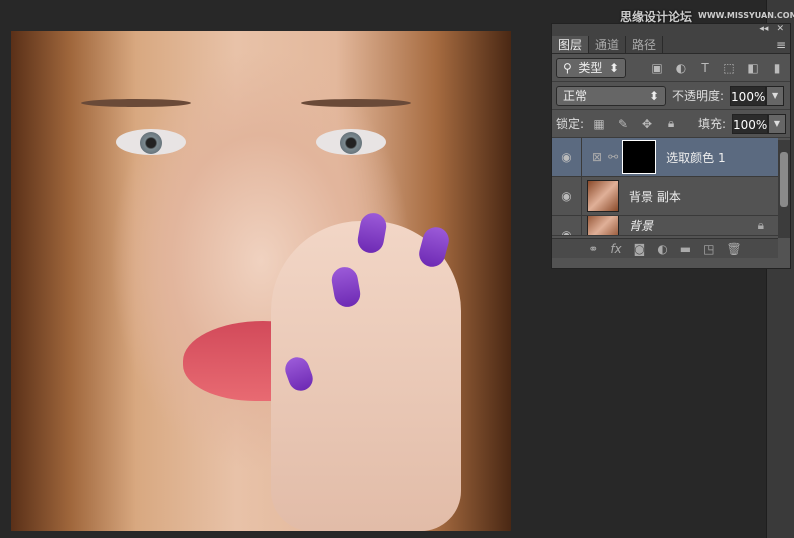 This screenshot has width=794, height=538. Describe the element at coordinates (708, 249) in the screenshot. I see `new-layer-icon: ◳` at that location.